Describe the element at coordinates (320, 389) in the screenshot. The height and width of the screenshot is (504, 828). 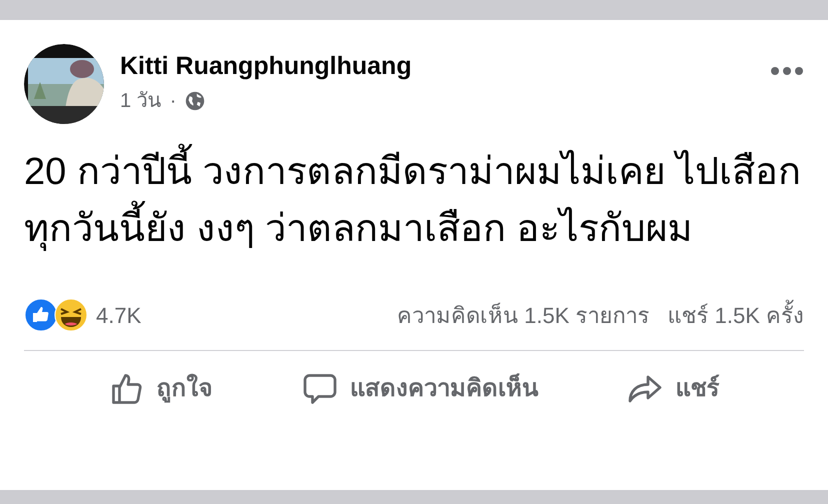
I see `speech-bubble-icon` at that location.